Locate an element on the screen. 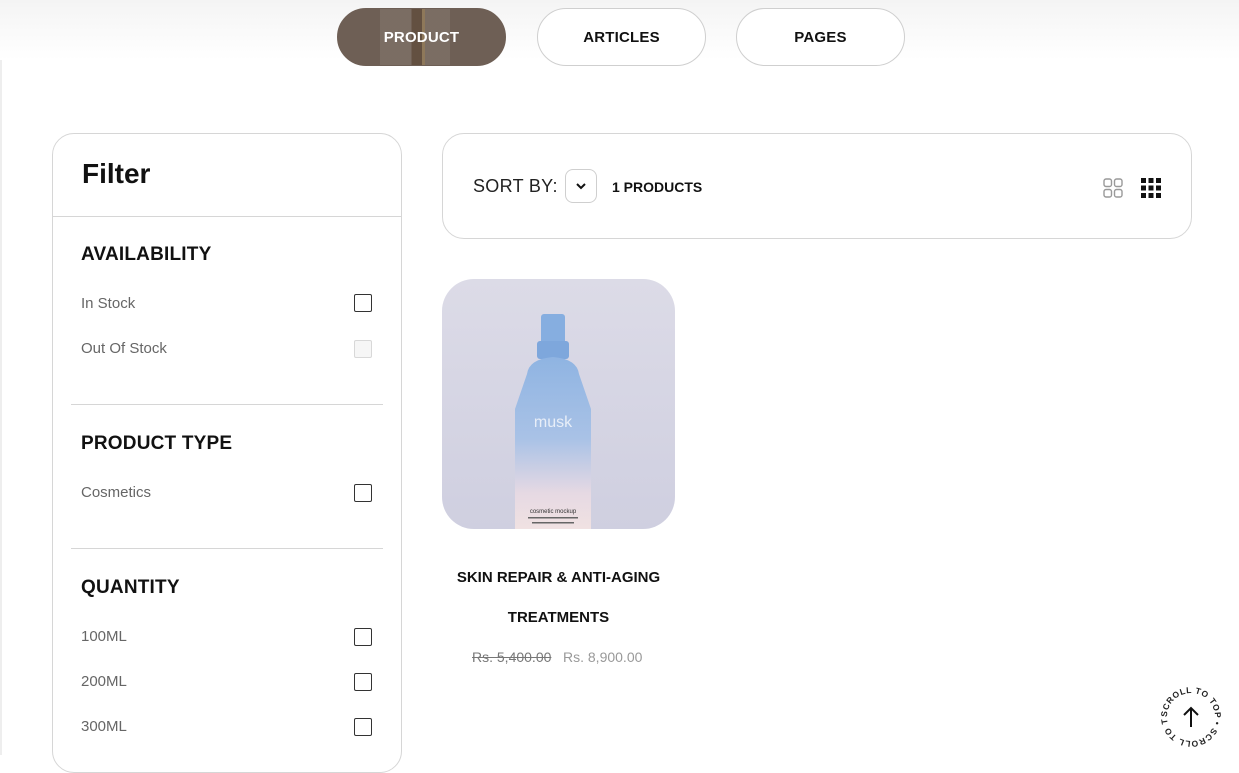 The image size is (1239, 773). filter-option-label: Out Of Stock is located at coordinates (124, 348).